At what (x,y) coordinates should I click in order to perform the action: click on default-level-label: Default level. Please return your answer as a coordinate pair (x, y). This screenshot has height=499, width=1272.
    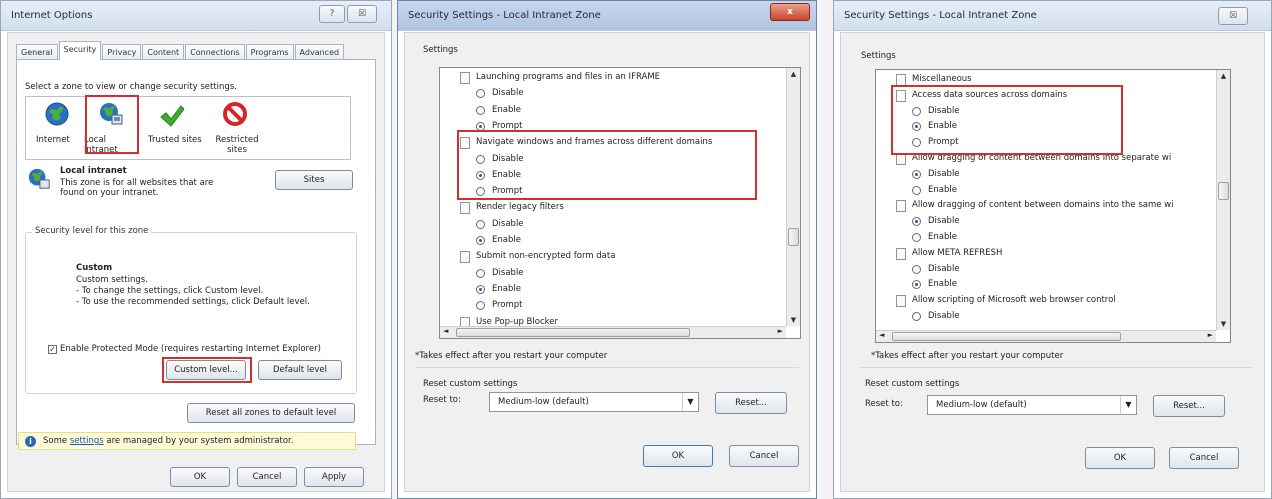
    Looking at the image, I should click on (300, 370).